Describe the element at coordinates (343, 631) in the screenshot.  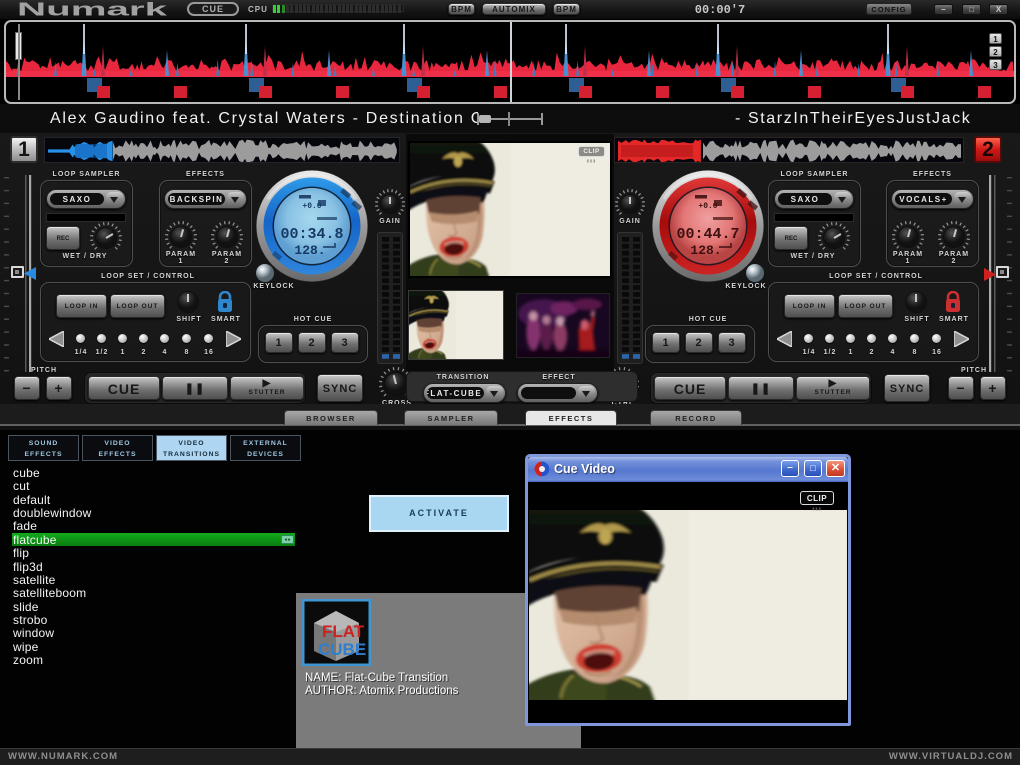
I see `svg-text: FLAT` at that location.